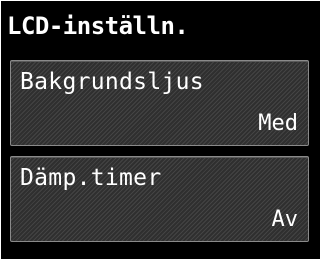 The image size is (322, 261). Describe the element at coordinates (278, 123) in the screenshot. I see `menu-item-value: Med` at that location.